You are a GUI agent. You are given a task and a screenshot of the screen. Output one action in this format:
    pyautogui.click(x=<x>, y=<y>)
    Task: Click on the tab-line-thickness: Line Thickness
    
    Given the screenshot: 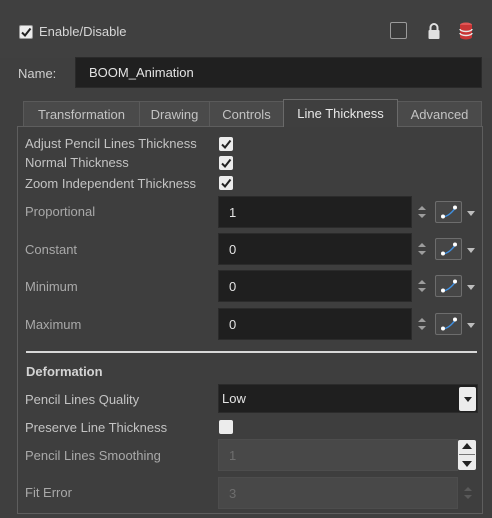 What is the action you would take?
    pyautogui.click(x=340, y=113)
    